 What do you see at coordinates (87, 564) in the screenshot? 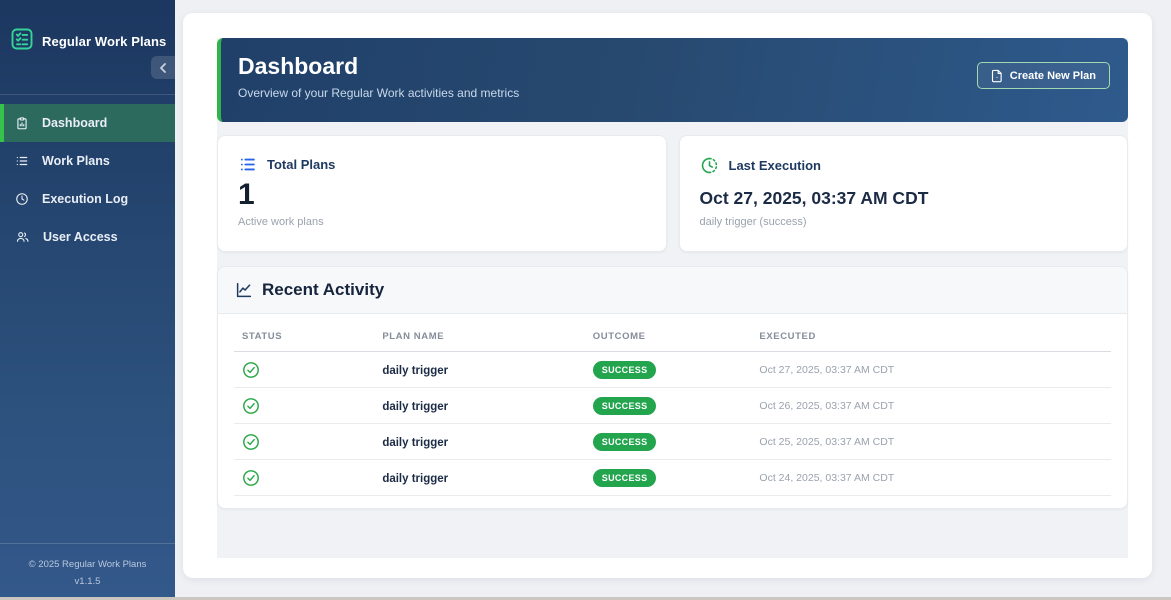
I see `copyright-text: © 2025 Regular Work Plans` at bounding box center [87, 564].